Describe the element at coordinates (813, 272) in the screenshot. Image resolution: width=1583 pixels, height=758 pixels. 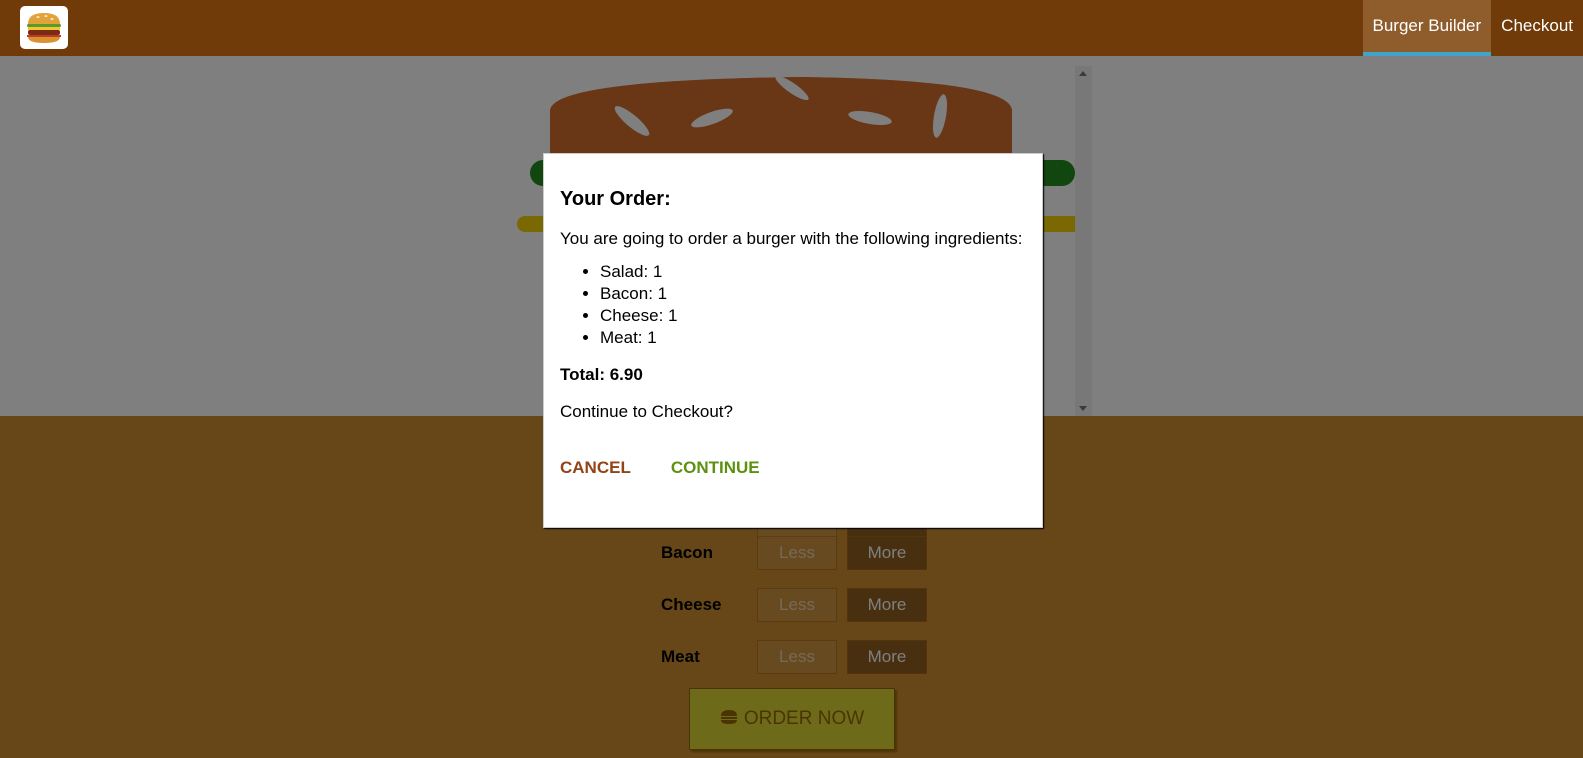
I see `list-item: Salad: 1` at that location.